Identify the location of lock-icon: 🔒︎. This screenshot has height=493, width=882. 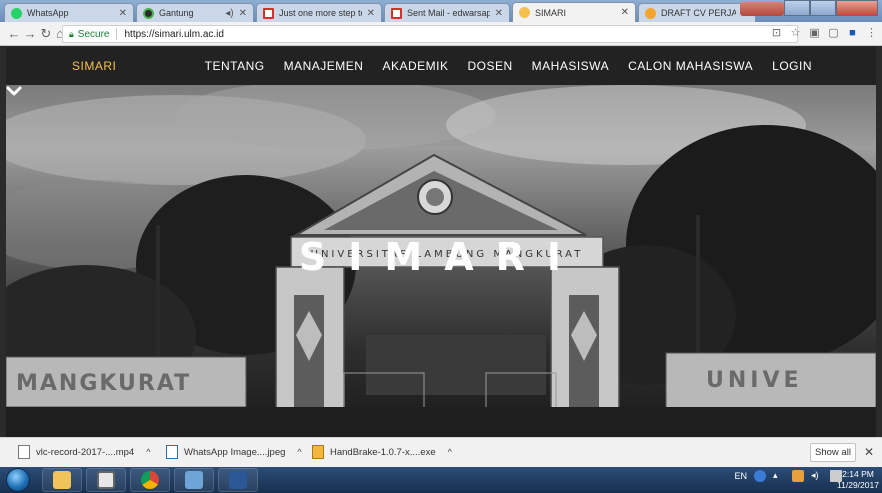
(71, 33).